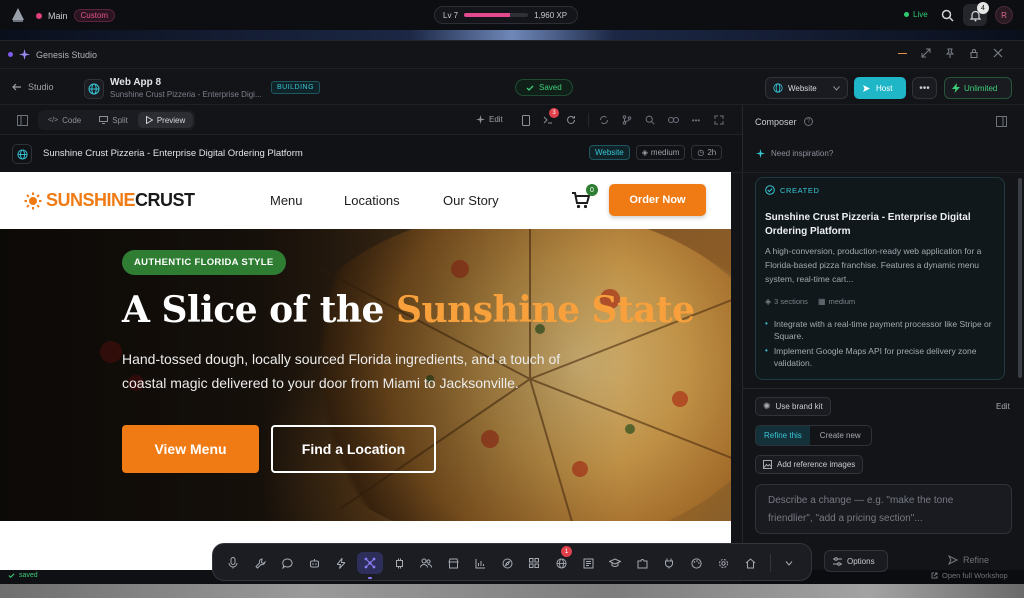  Describe the element at coordinates (902, 53) in the screenshot. I see `minimize-icon` at that location.